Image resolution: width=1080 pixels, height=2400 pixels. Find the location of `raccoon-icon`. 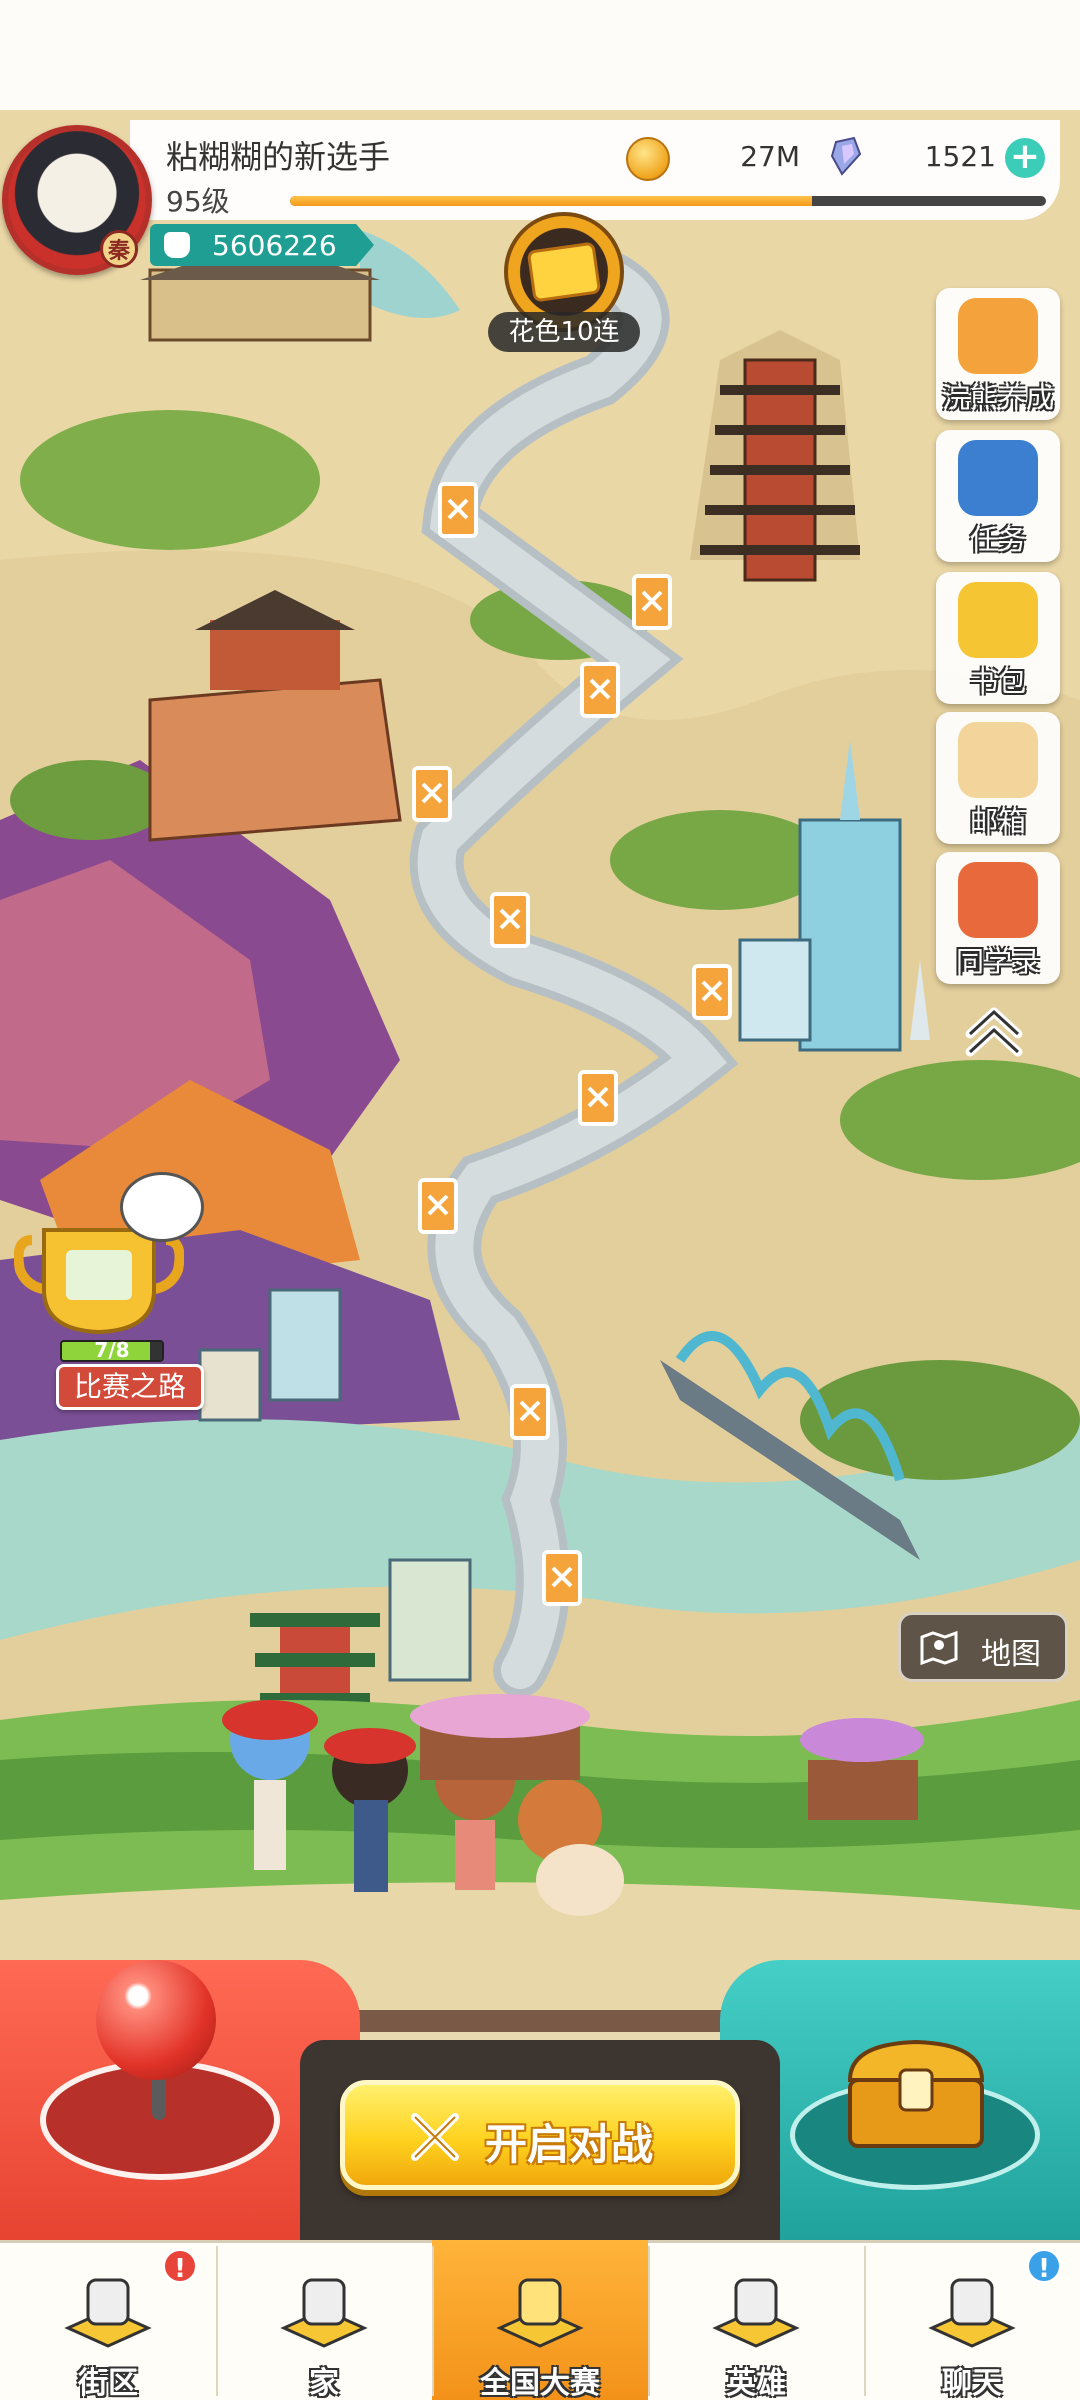

raccoon-icon is located at coordinates (998, 336).